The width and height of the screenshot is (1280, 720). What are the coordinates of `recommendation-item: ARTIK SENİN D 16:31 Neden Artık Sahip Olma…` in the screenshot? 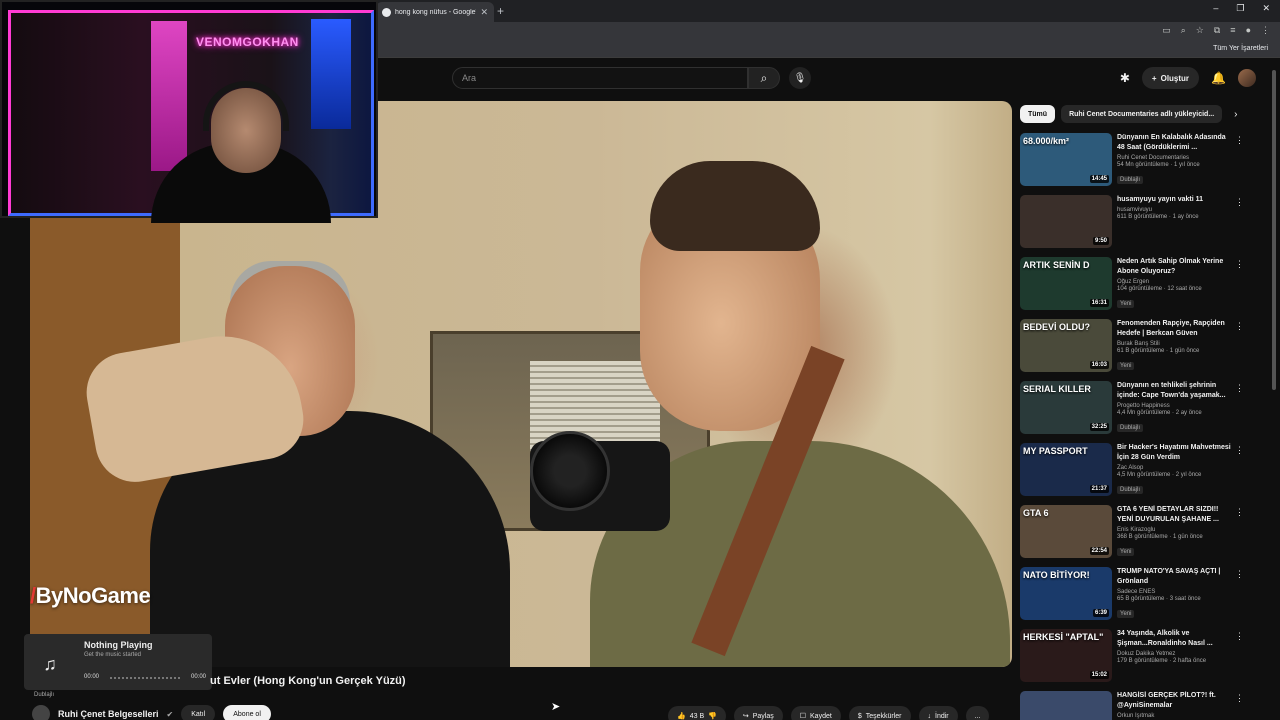 It's located at (1135, 288).